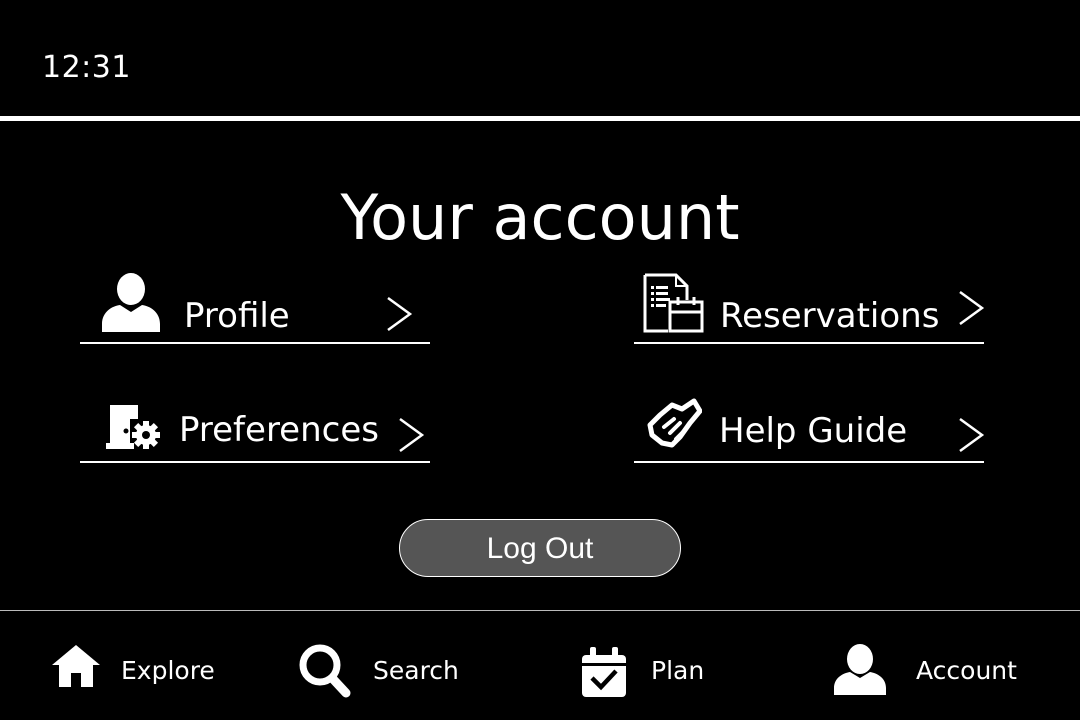  What do you see at coordinates (237, 316) in the screenshot?
I see `profile-label: Profile` at bounding box center [237, 316].